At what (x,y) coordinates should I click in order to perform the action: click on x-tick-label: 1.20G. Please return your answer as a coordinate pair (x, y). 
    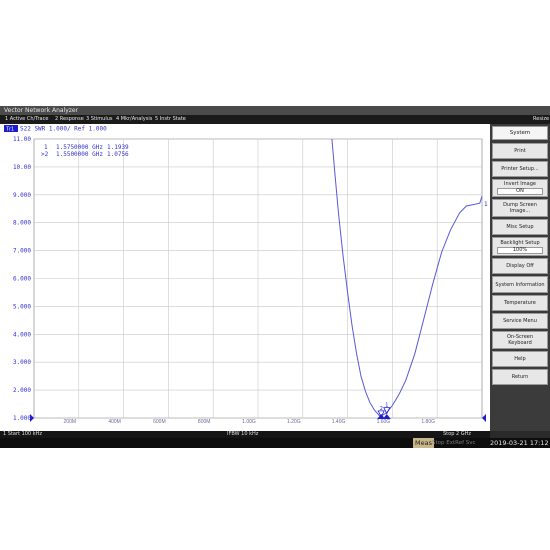
    Looking at the image, I should click on (294, 422).